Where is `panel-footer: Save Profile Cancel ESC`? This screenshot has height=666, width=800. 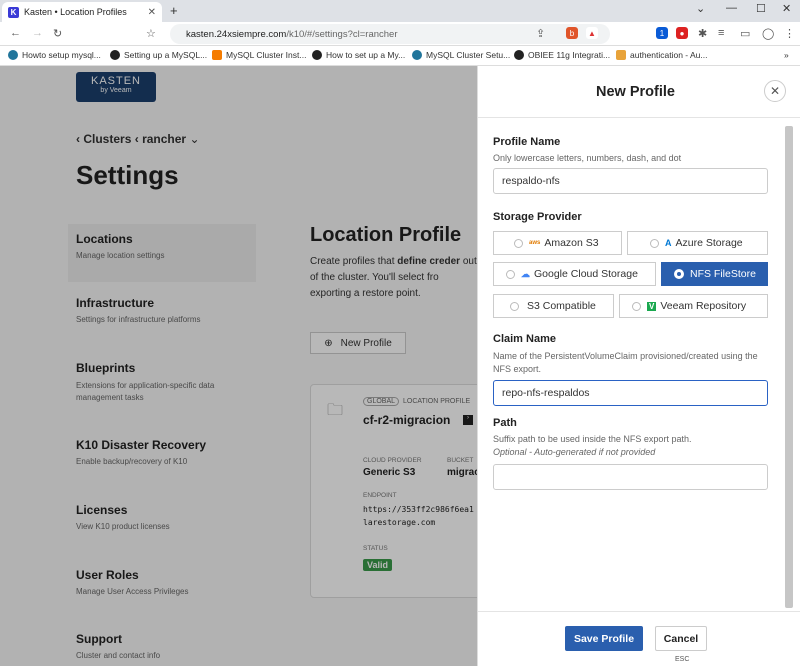
panel-footer: Save Profile Cancel ESC is located at coordinates (639, 638).